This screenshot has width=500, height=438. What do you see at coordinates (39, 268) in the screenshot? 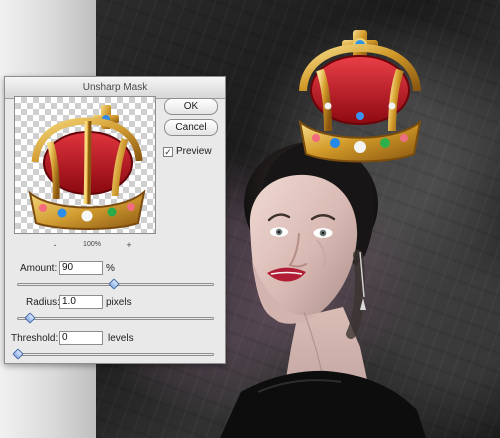
I see `amount-label: Amount:` at bounding box center [39, 268].